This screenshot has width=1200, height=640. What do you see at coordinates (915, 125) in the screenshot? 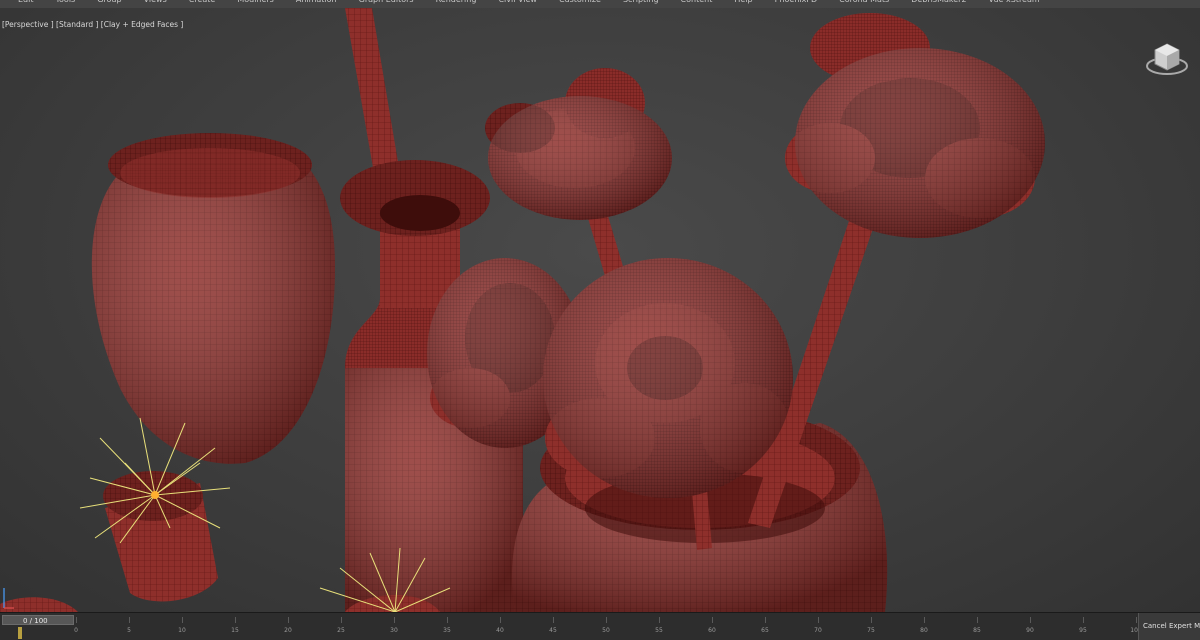
I see `flower-top-right` at bounding box center [915, 125].